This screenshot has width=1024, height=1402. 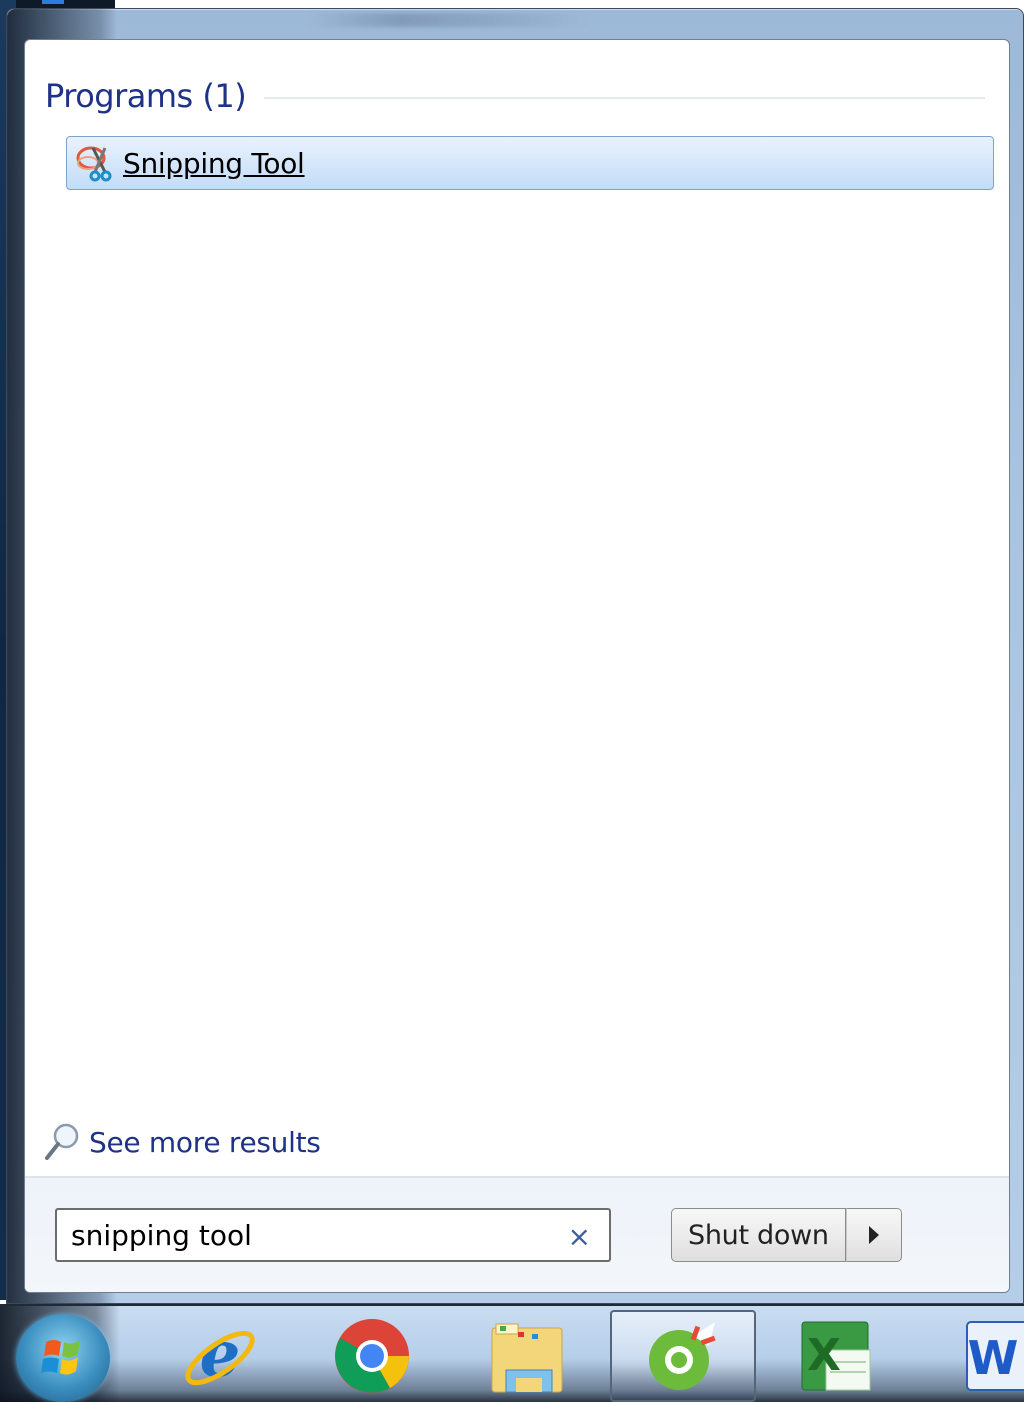 I want to click on see-more-label: See more results, so click(x=205, y=1142).